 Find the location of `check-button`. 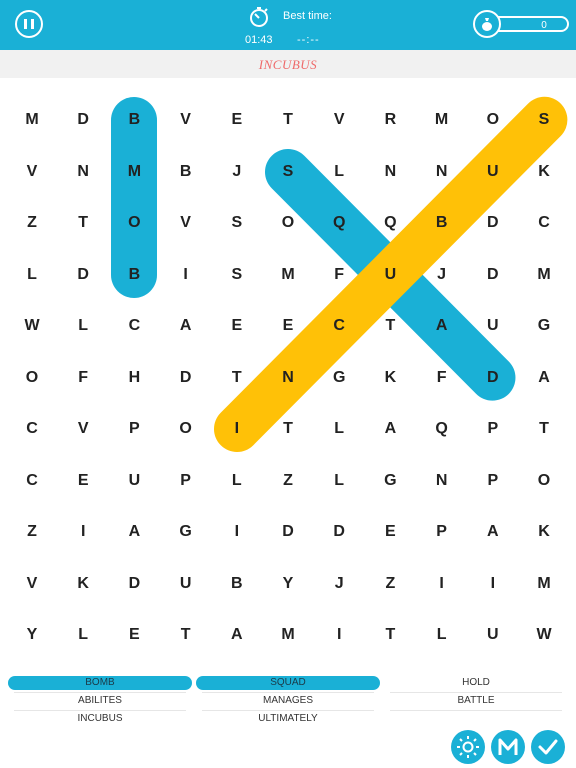

check-button is located at coordinates (548, 747).